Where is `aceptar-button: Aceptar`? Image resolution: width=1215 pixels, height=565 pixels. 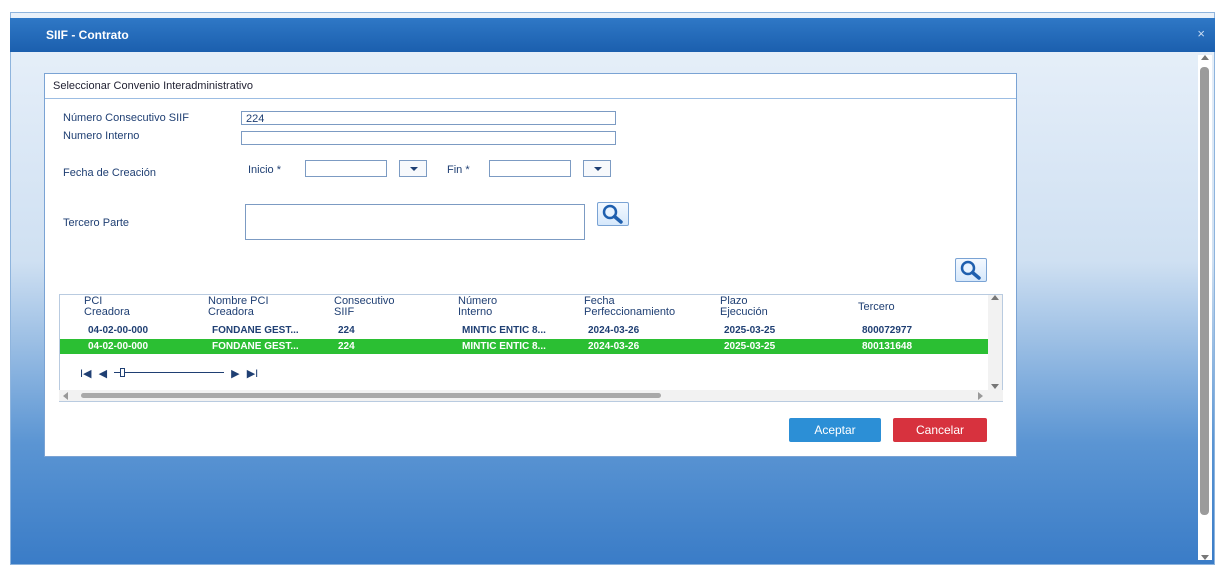
aceptar-button: Aceptar is located at coordinates (835, 430).